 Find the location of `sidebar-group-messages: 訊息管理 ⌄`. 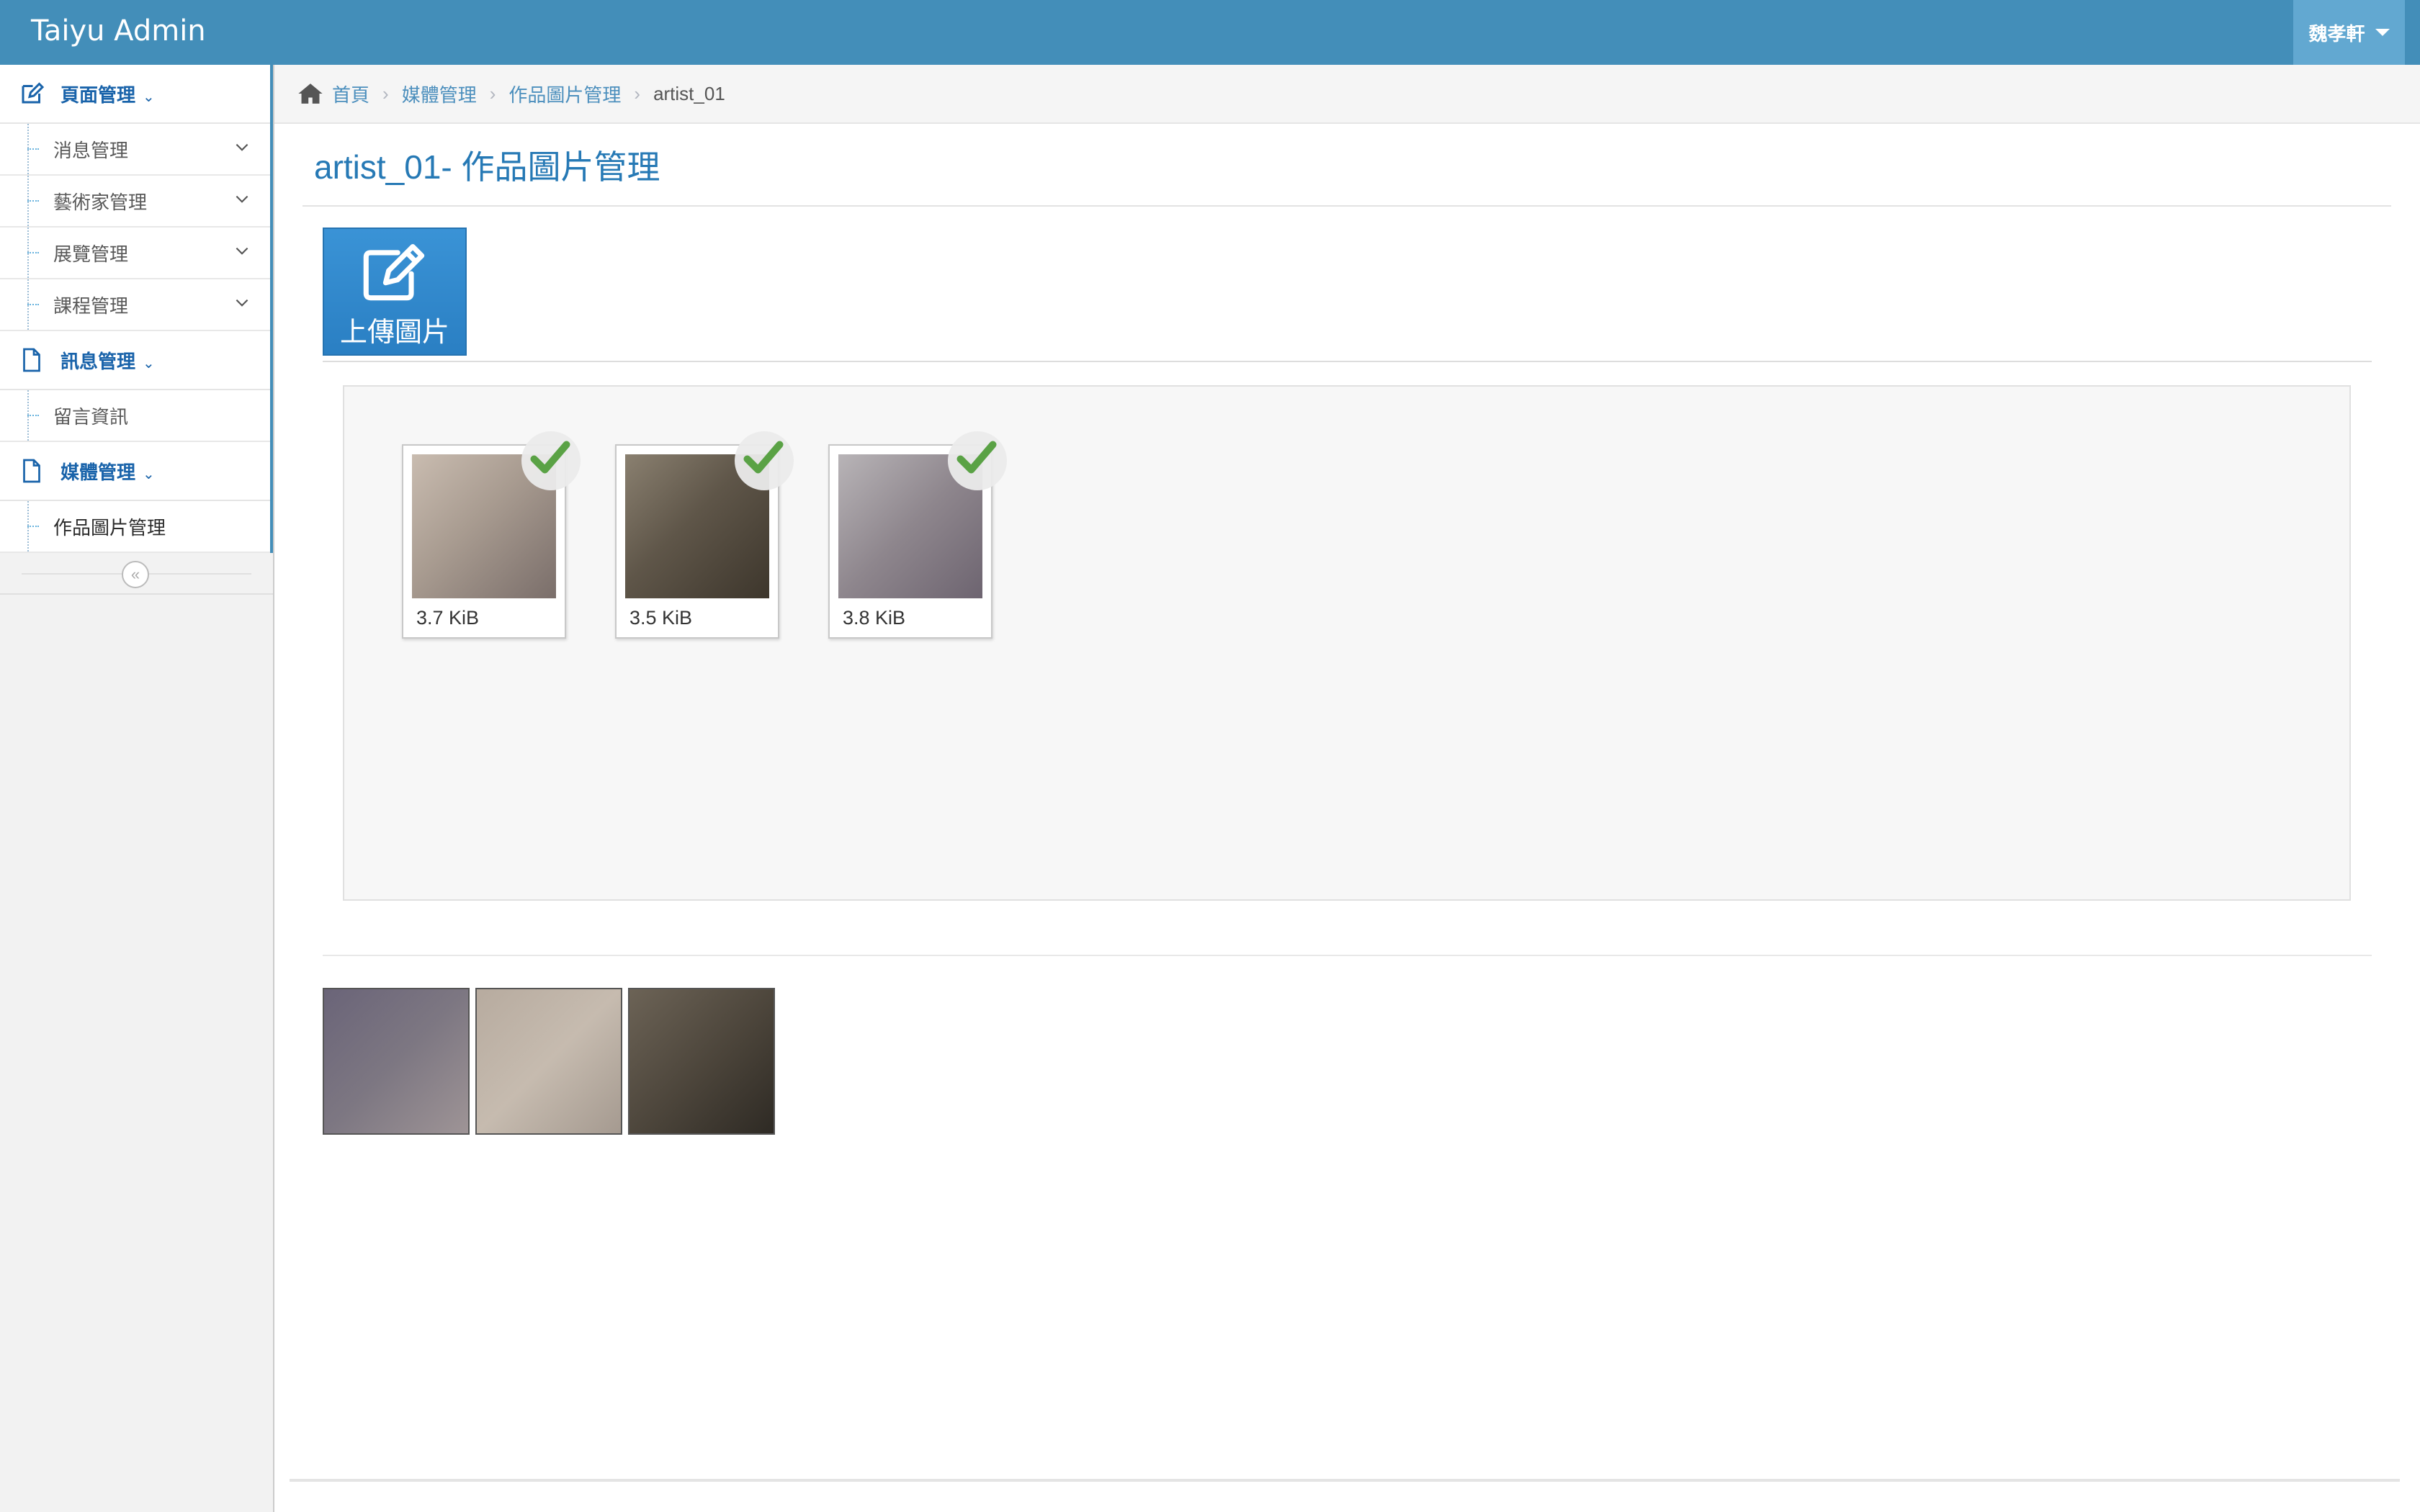

sidebar-group-messages: 訊息管理 ⌄ is located at coordinates (135, 360).